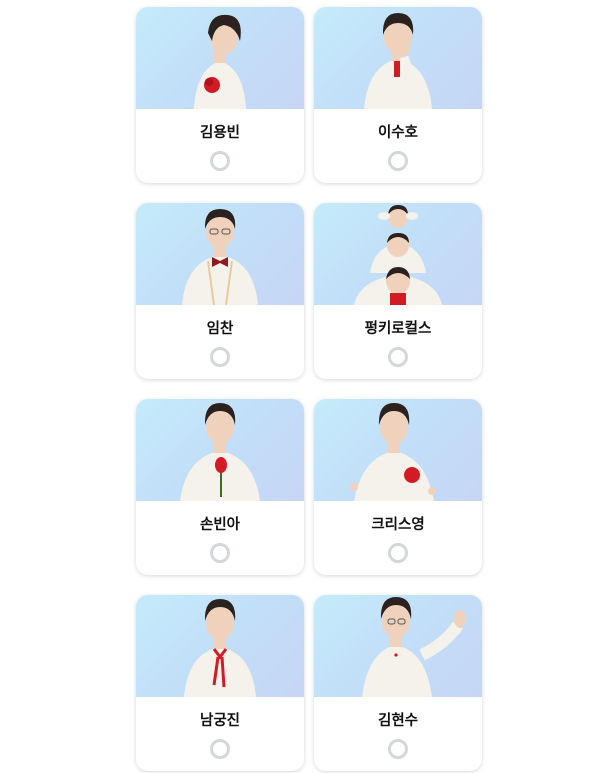 The image size is (614, 773). I want to click on candidate-card: 남궁진, so click(220, 683).